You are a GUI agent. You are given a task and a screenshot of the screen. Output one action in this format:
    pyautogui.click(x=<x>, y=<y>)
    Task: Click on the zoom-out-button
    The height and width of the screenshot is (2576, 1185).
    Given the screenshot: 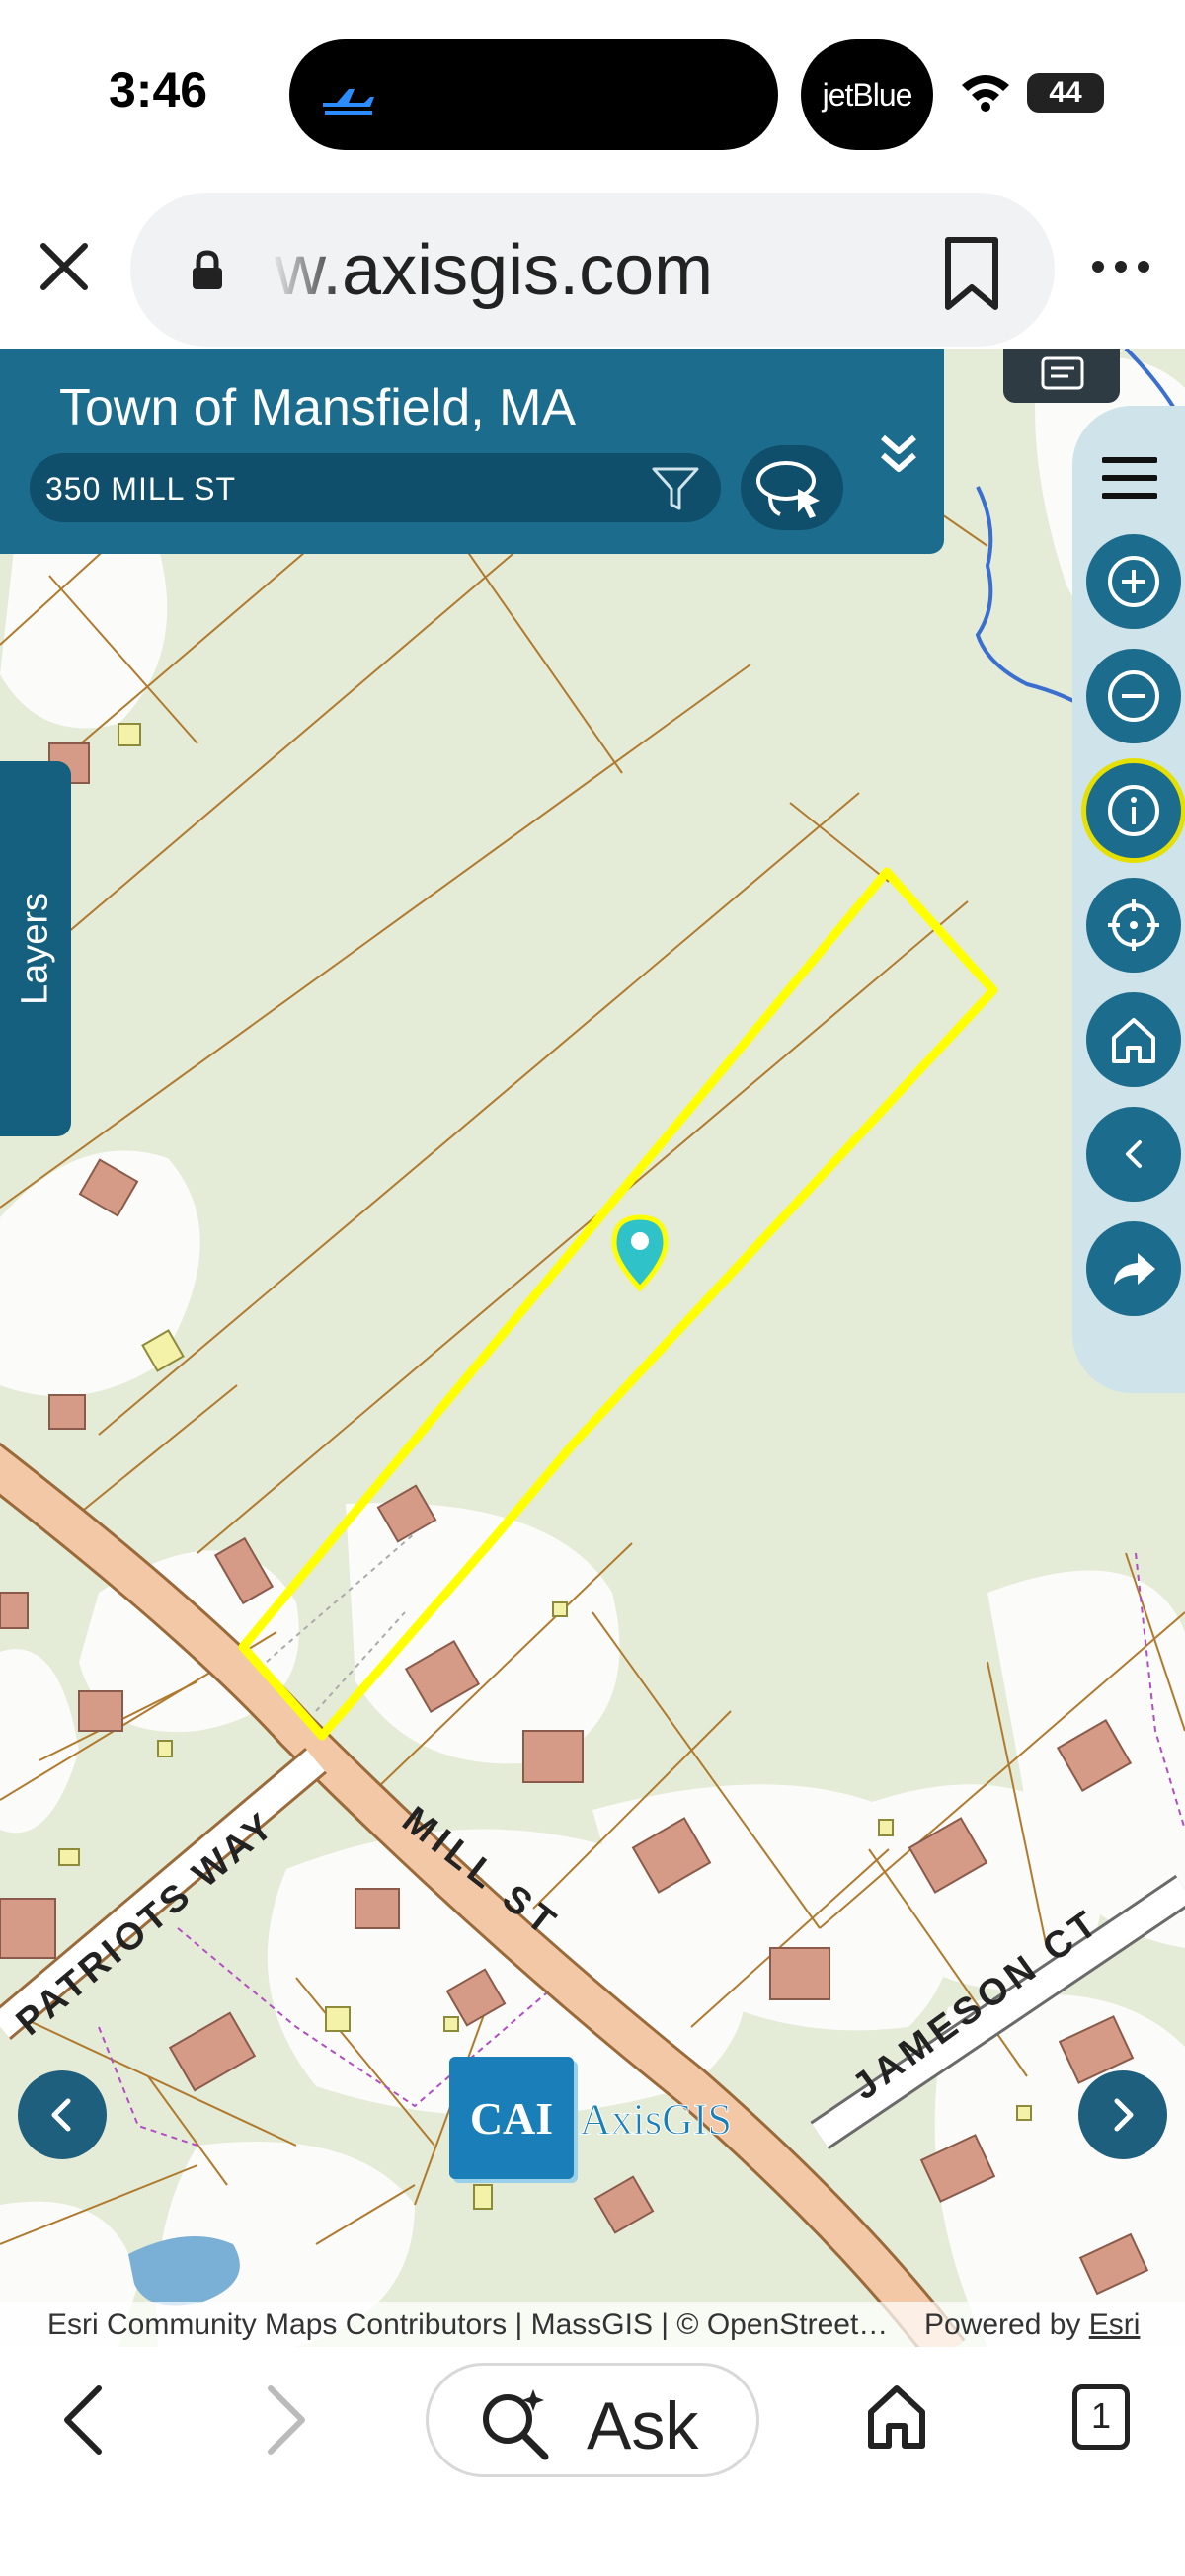 What is the action you would take?
    pyautogui.click(x=1133, y=696)
    